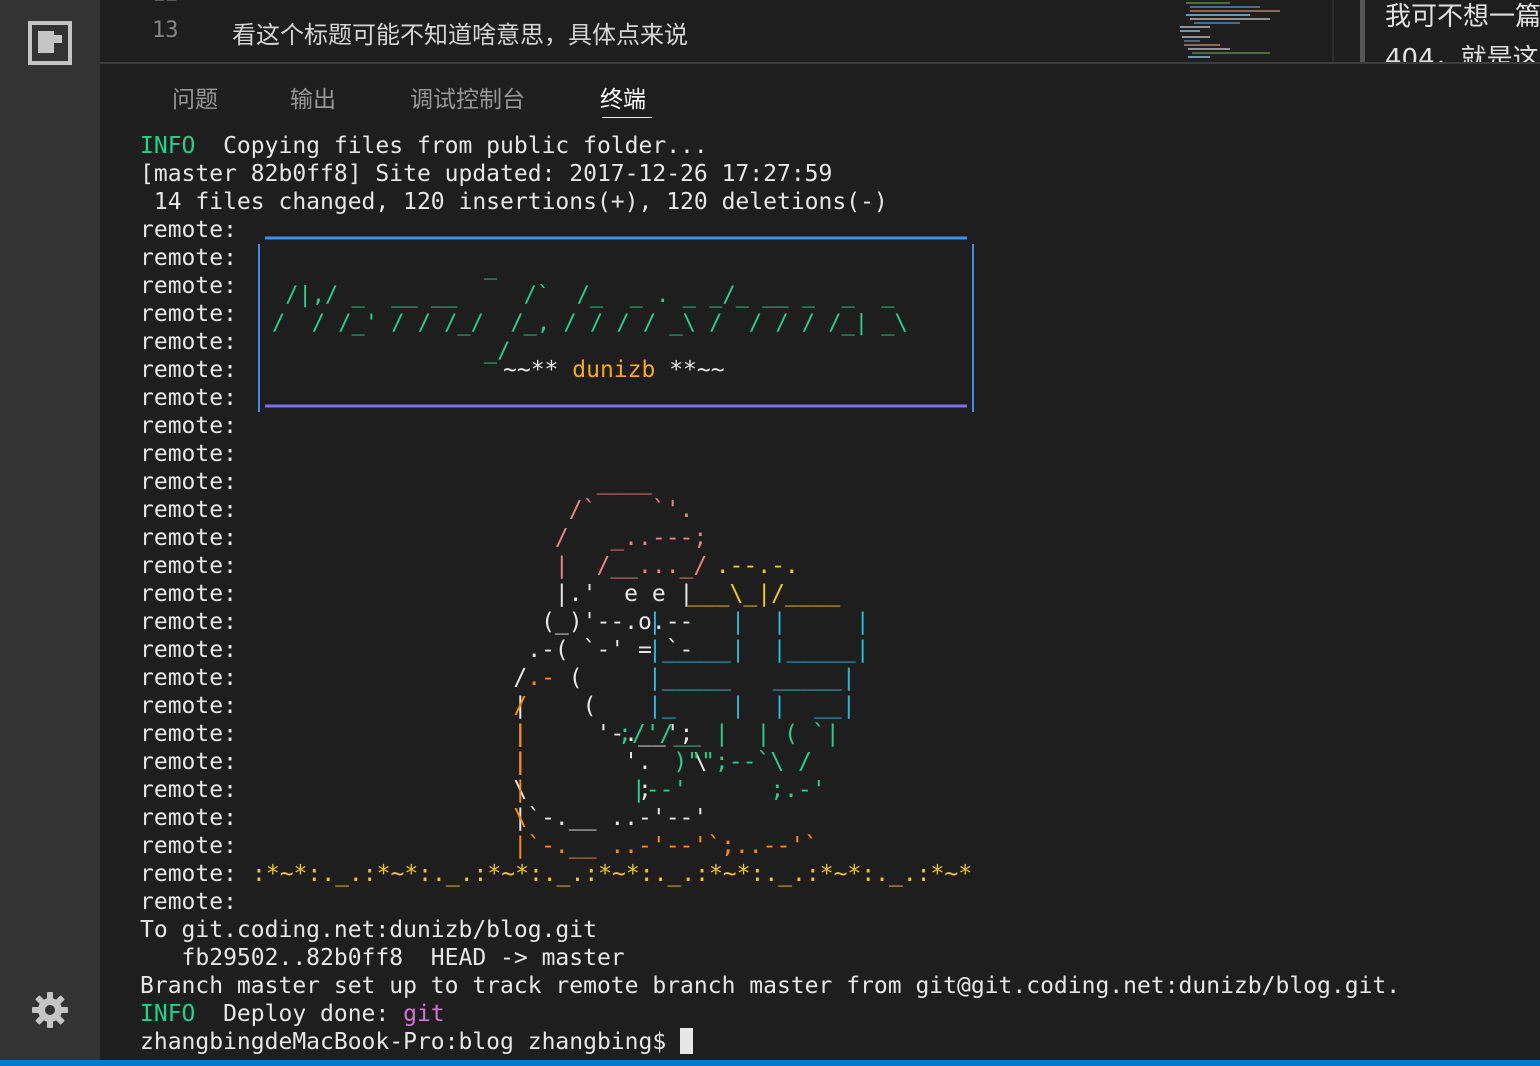 The width and height of the screenshot is (1540, 1066). I want to click on terminal-line: To git.coding.net:dunizb/blog.git, so click(368, 930).